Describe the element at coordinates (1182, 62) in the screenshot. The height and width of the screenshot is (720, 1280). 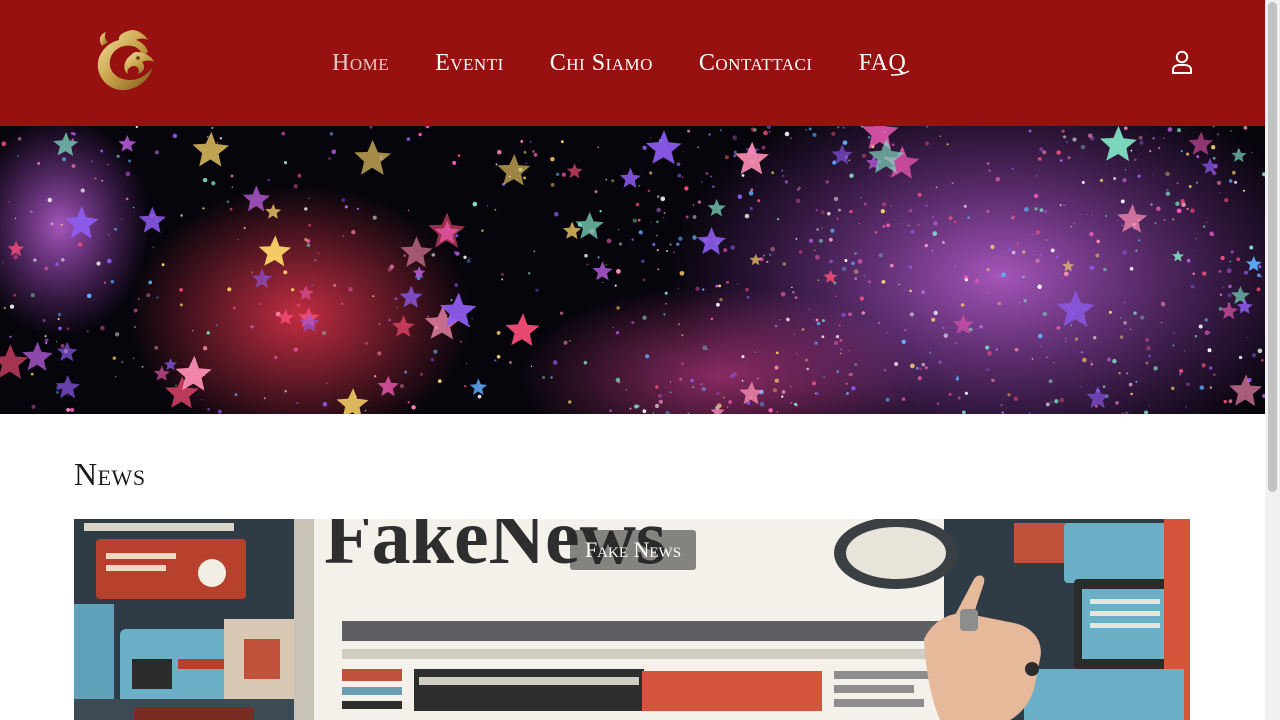
I see `user-icon` at that location.